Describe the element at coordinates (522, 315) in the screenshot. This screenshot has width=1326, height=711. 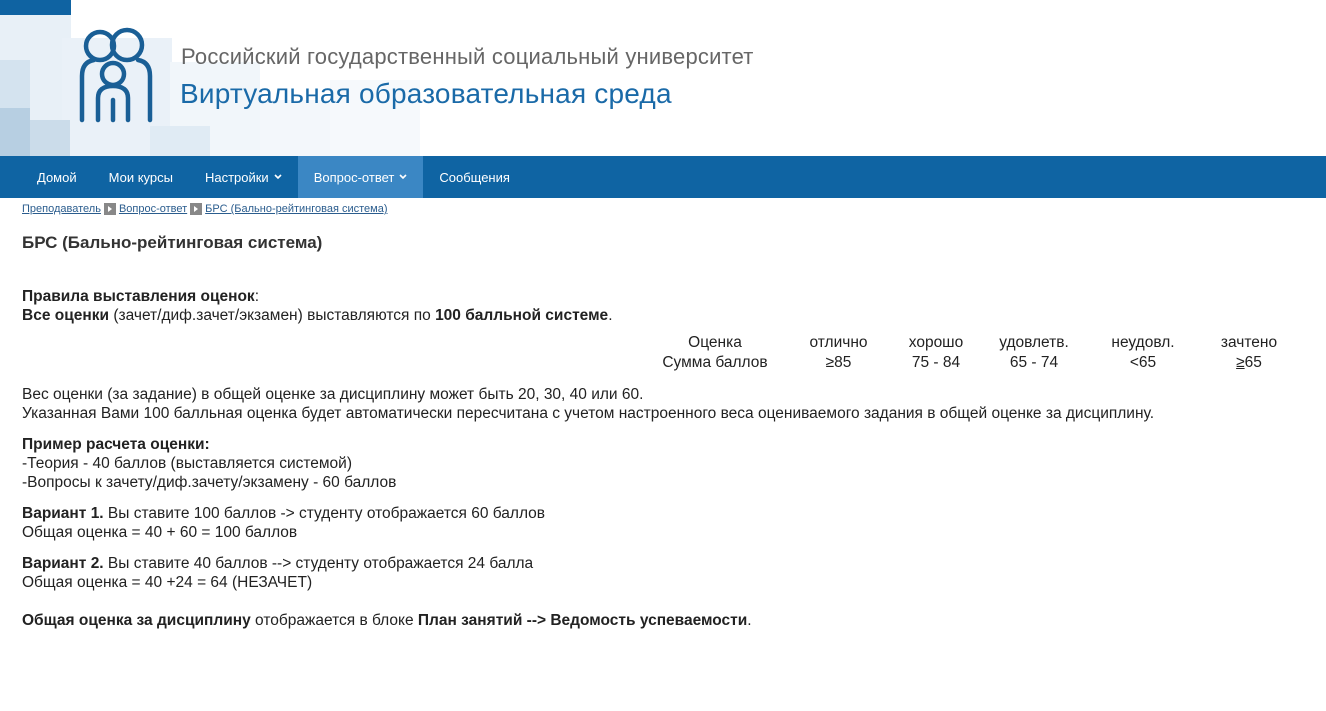
I see `system-label: 100 балльной системе` at that location.